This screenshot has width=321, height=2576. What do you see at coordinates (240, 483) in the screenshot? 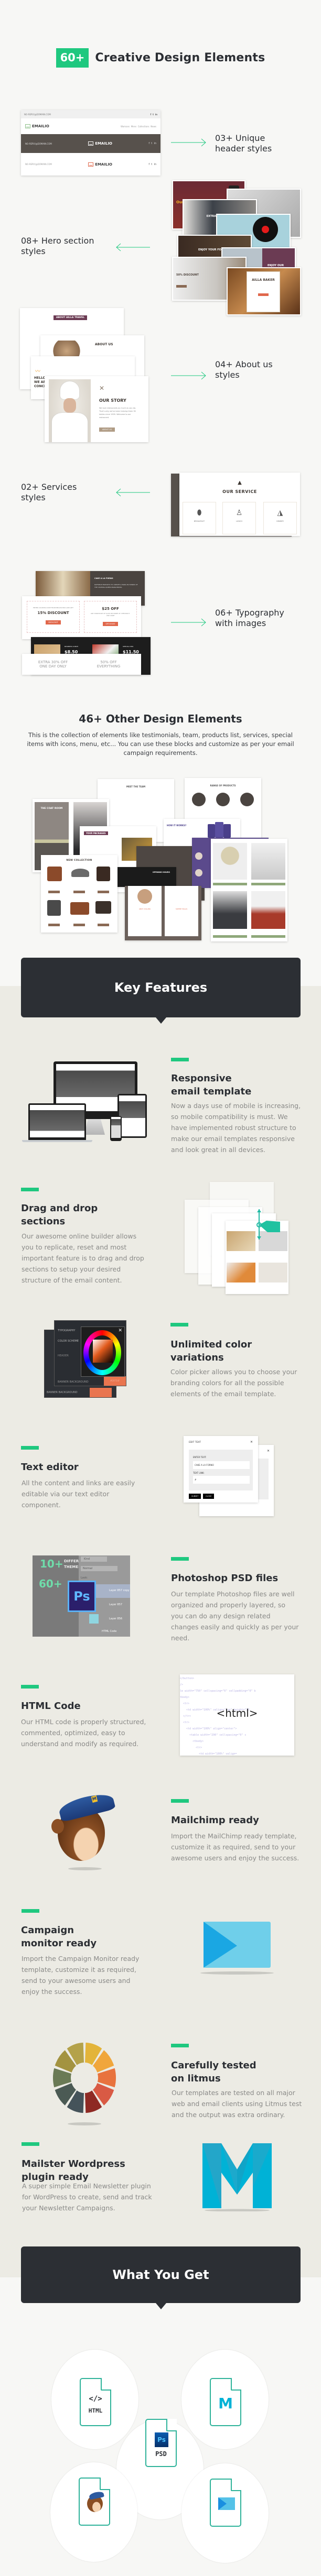
I see `cloche-icon: ▲` at bounding box center [240, 483].